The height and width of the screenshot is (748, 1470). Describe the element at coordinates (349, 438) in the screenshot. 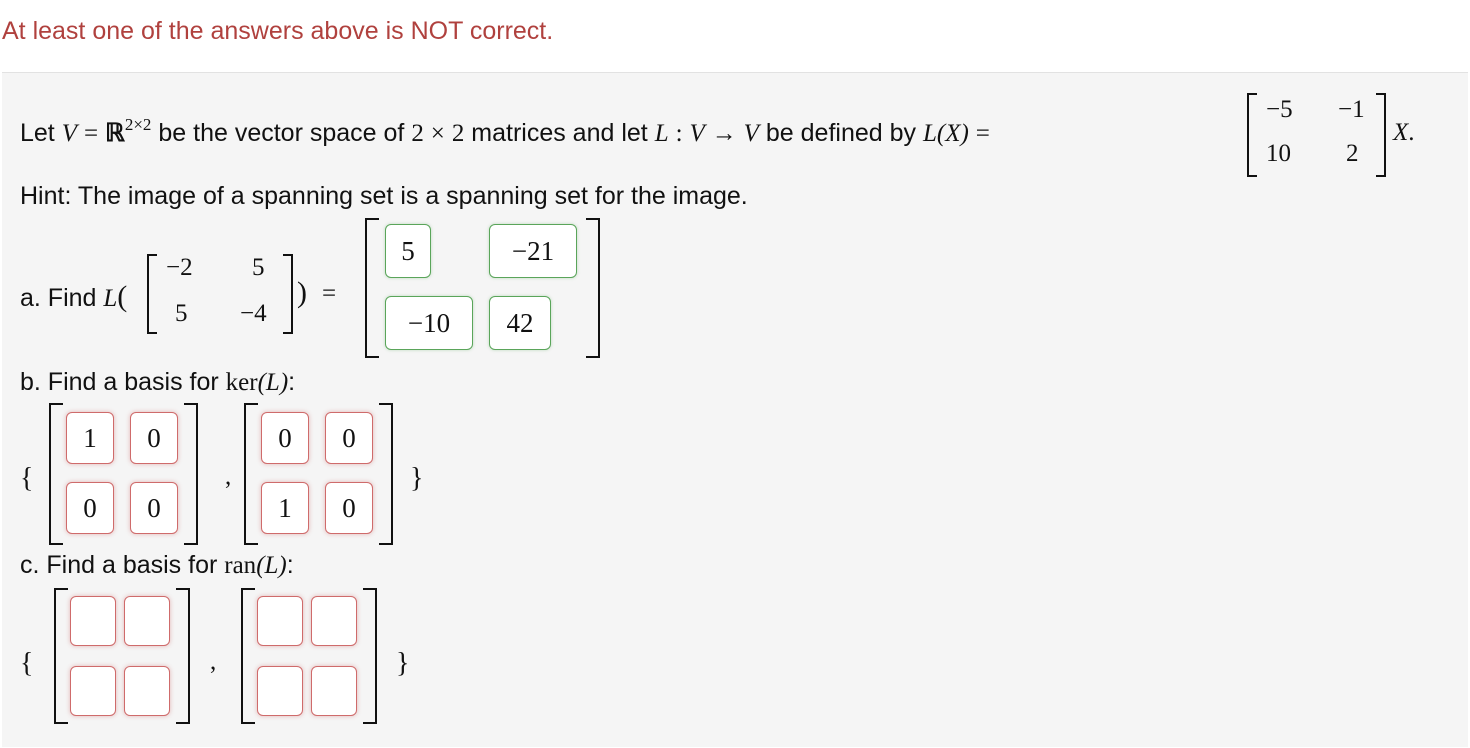

I see `ker-basis-2-input-12: 0` at that location.